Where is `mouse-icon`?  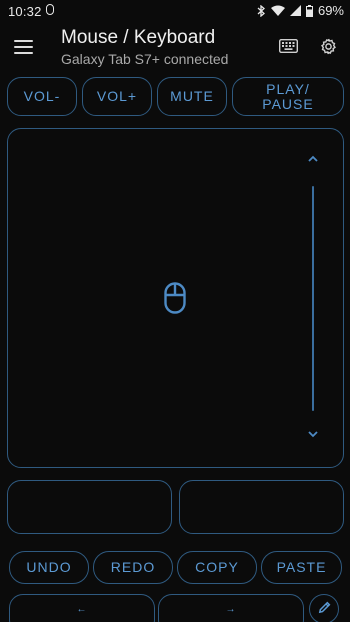
mouse-icon is located at coordinates (175, 298).